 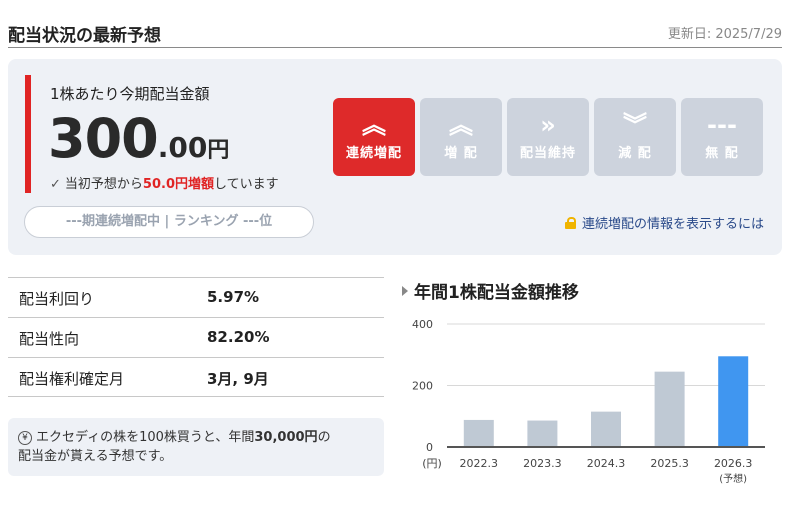 I want to click on amount-integer: 300, so click(x=103, y=138).